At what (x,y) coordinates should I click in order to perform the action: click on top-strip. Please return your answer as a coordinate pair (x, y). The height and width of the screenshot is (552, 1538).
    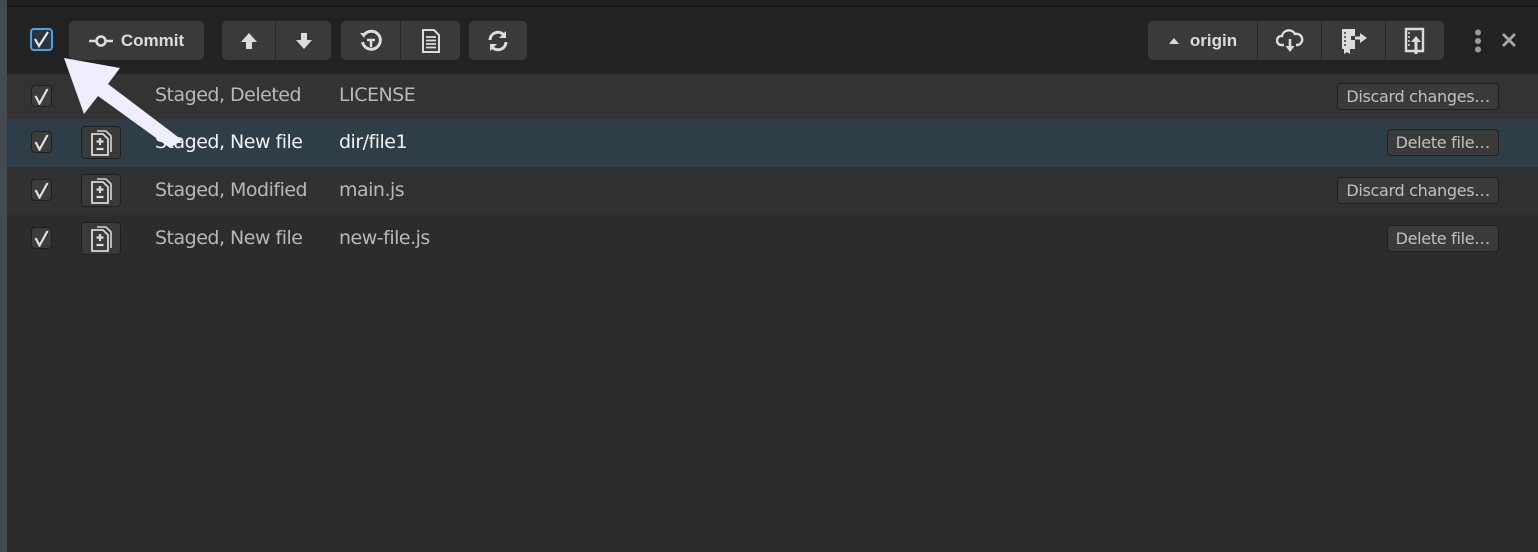
    Looking at the image, I should click on (772, 3).